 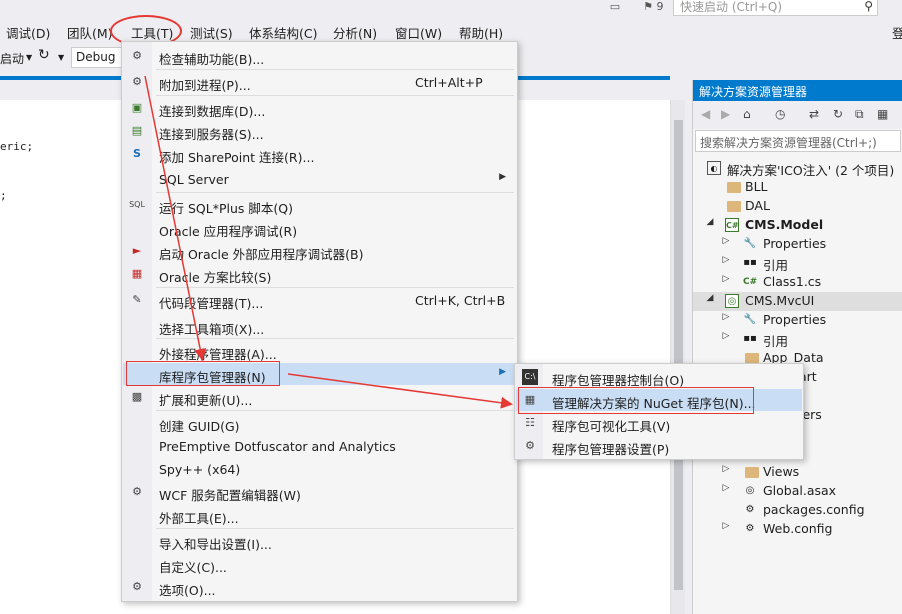 I want to click on tree-node-folder: DAL, so click(x=797, y=206).